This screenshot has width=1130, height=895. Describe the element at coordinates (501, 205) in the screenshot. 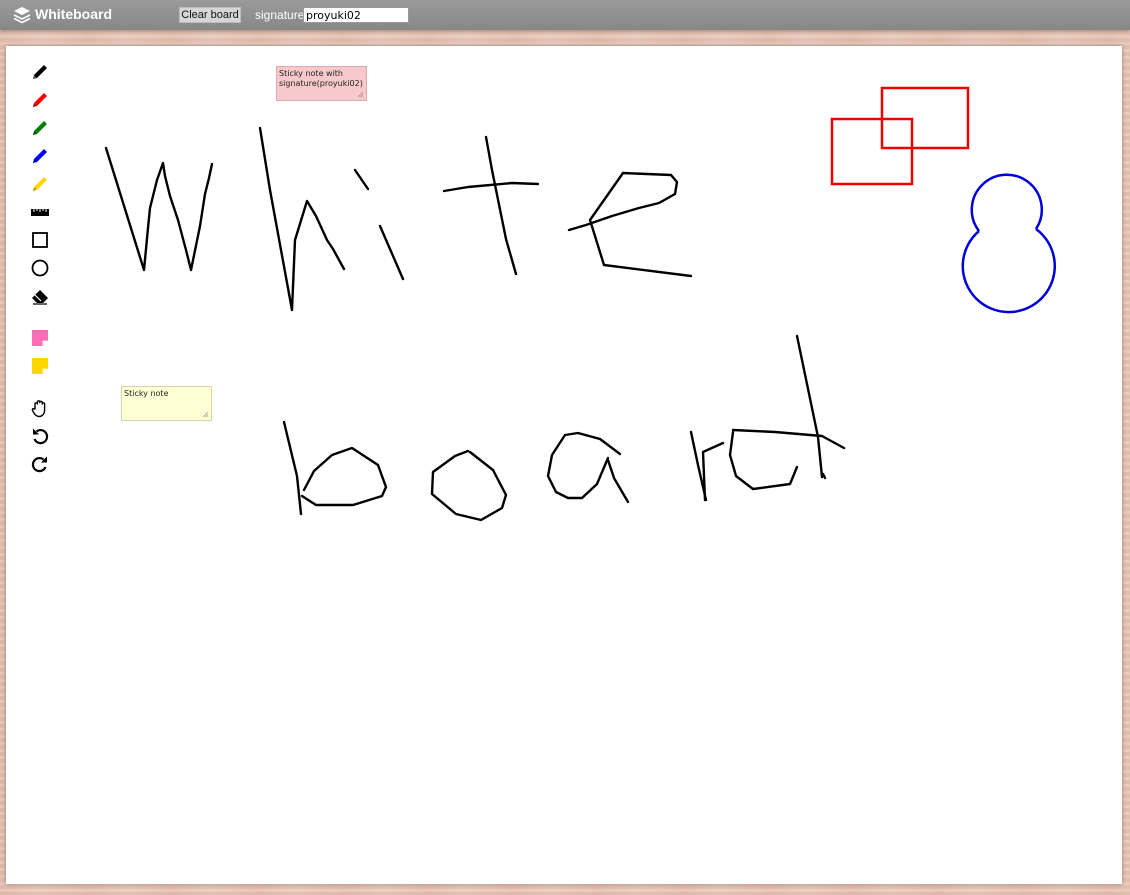

I see `stroke-t-stem` at that location.